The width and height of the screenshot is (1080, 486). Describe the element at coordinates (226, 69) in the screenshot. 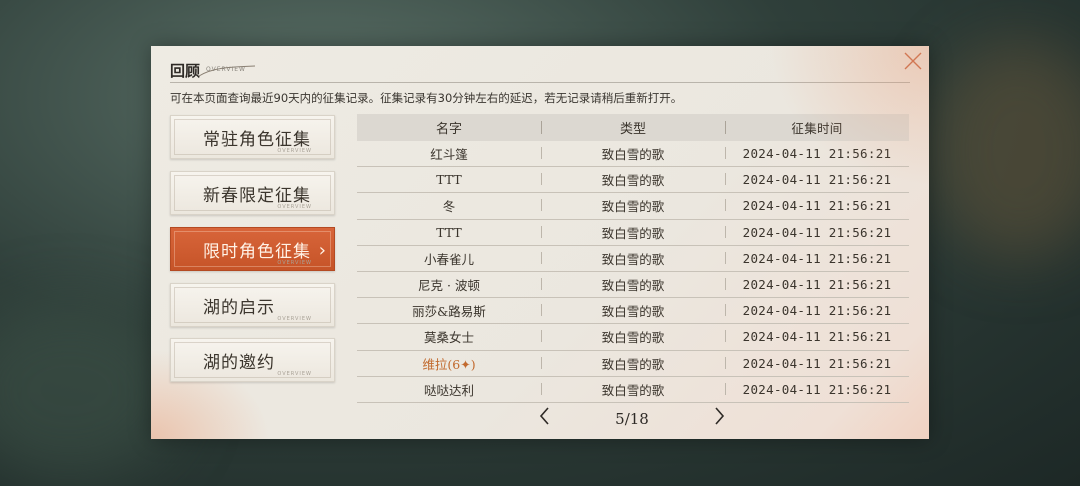

I see `panel-subtitle: OVERVIEW` at that location.